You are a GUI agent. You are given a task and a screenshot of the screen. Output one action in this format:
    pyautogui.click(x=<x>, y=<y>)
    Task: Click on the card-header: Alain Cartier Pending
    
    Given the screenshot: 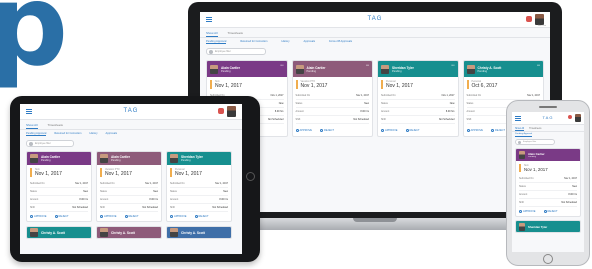 What is the action you would take?
    pyautogui.click(x=548, y=155)
    